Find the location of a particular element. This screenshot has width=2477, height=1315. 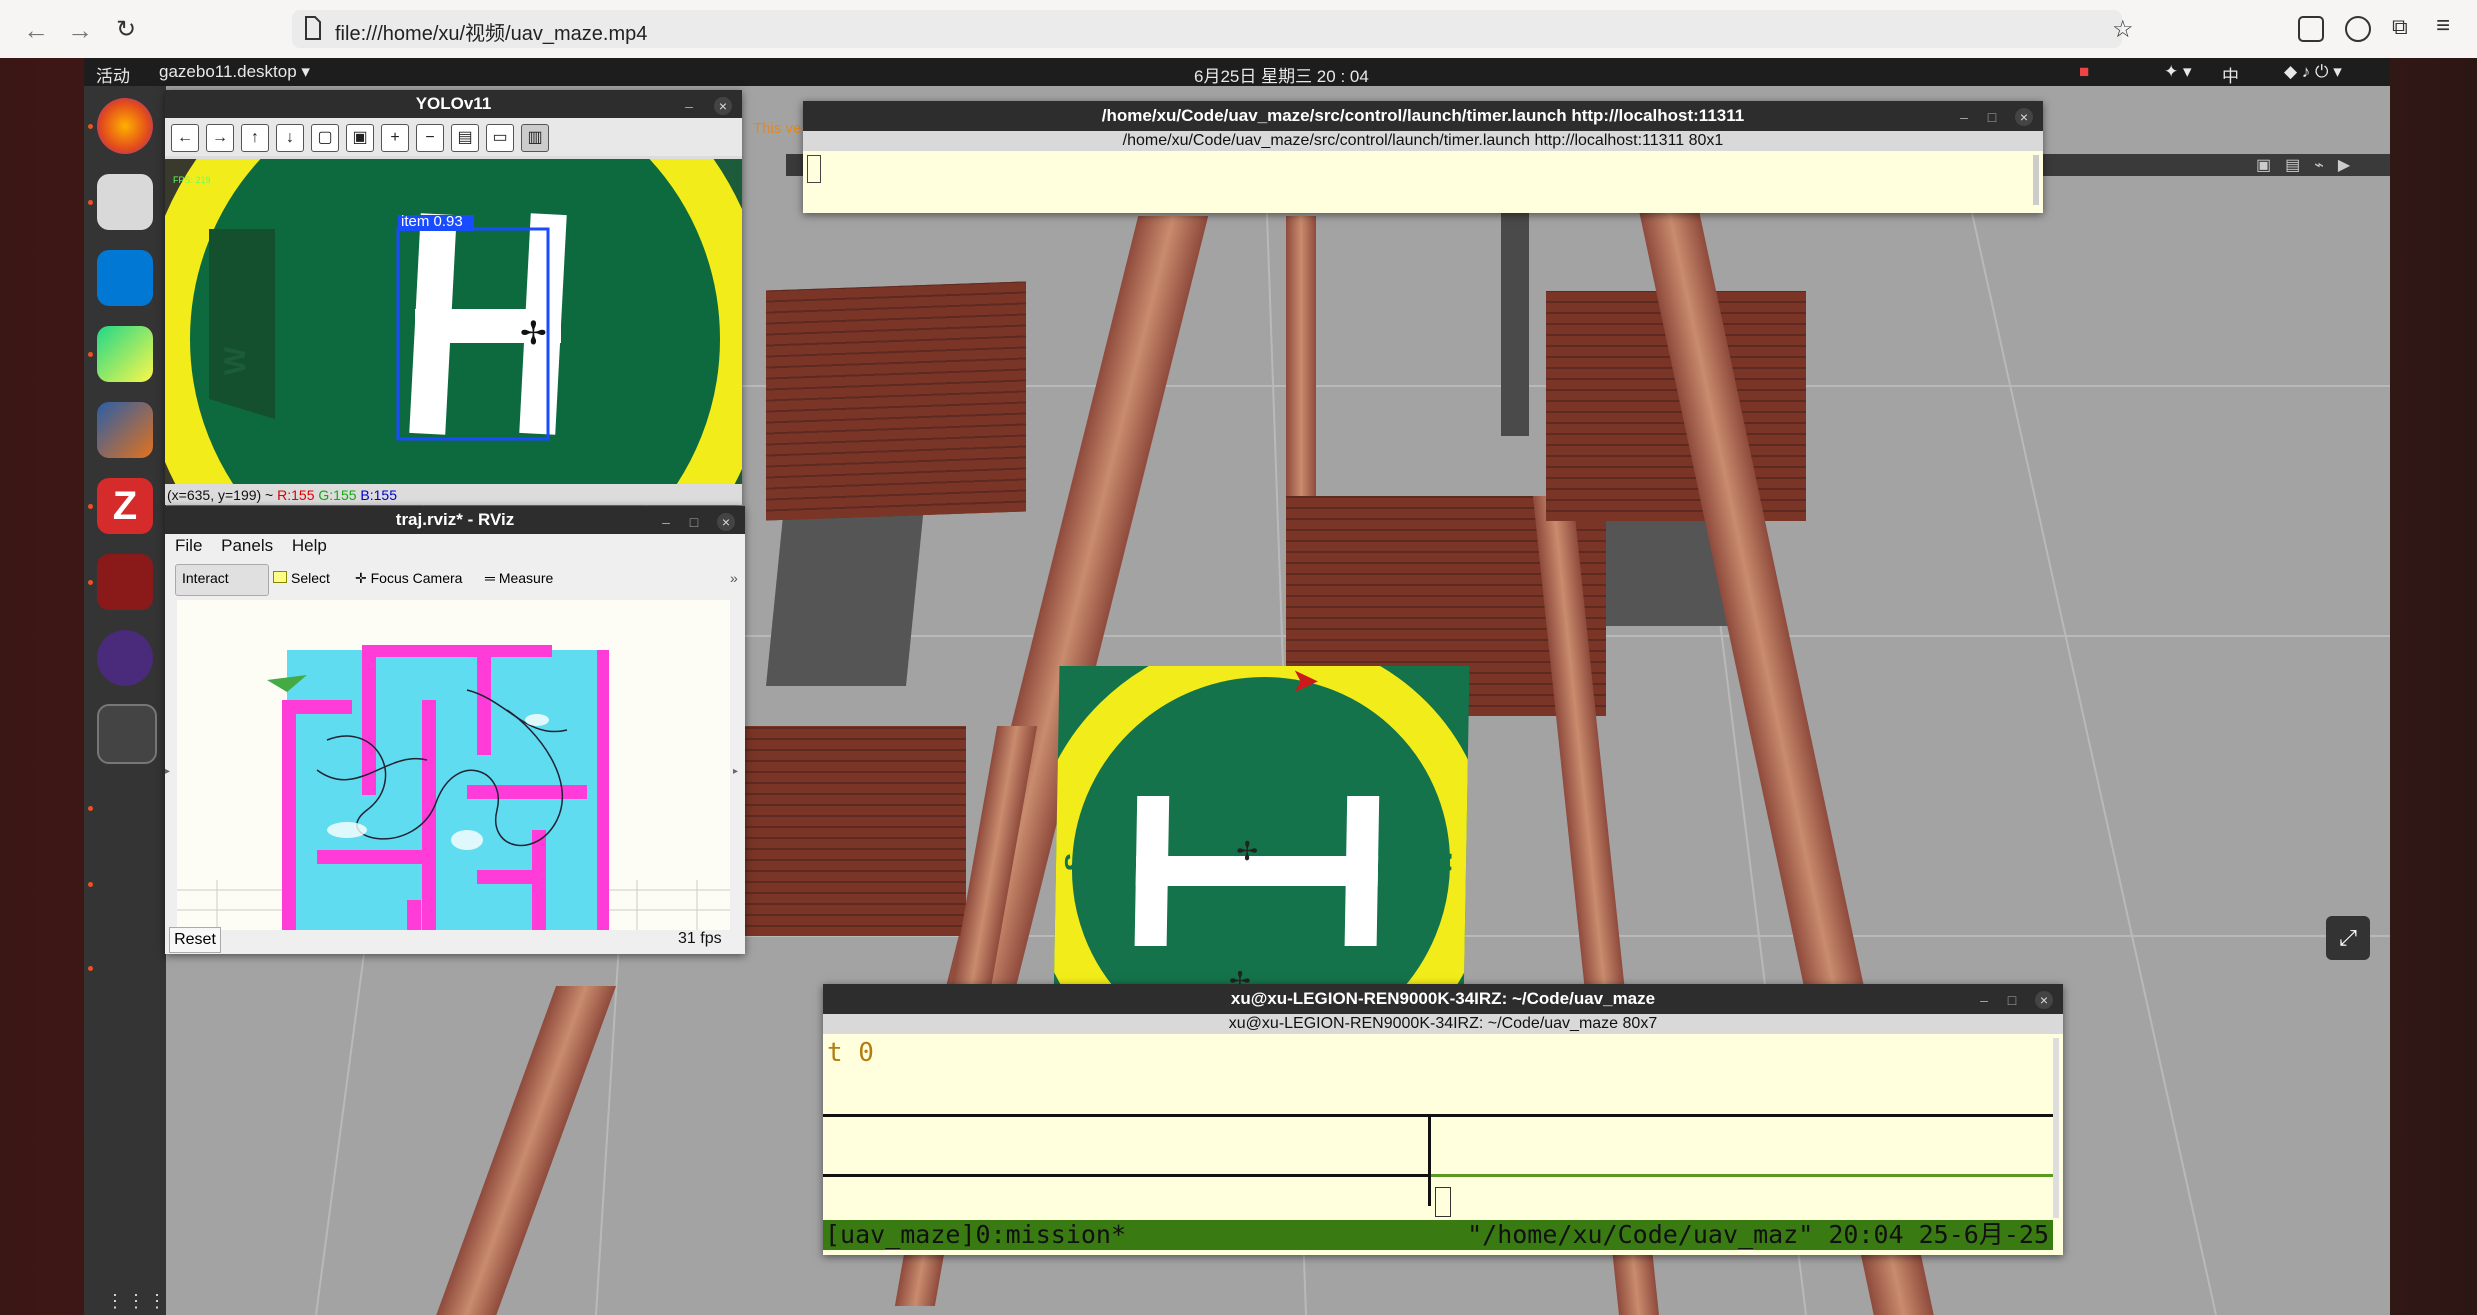

pan-down-icon: ↓ is located at coordinates (290, 138).